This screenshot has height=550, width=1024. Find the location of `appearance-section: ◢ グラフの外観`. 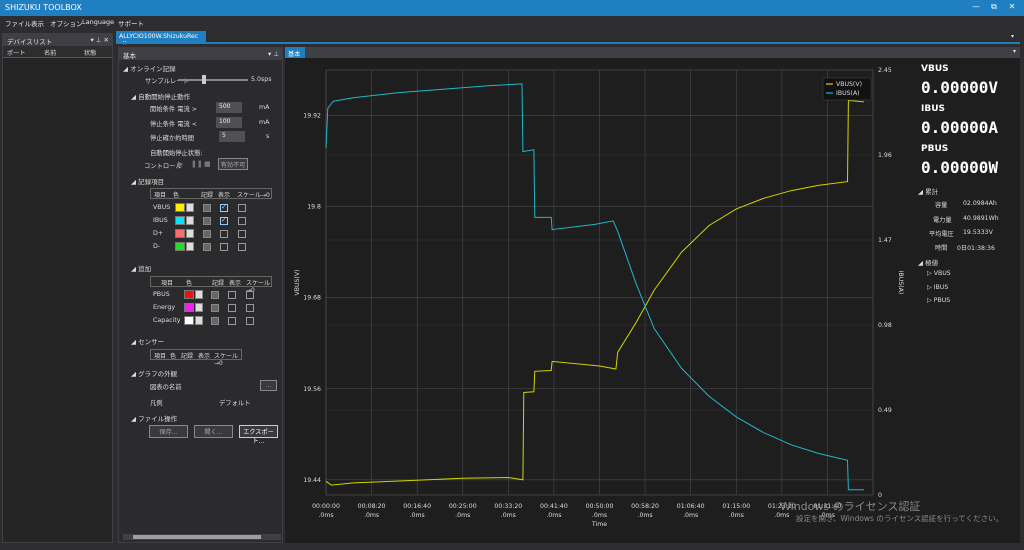

appearance-section: ◢ グラフの外観 is located at coordinates (154, 373).